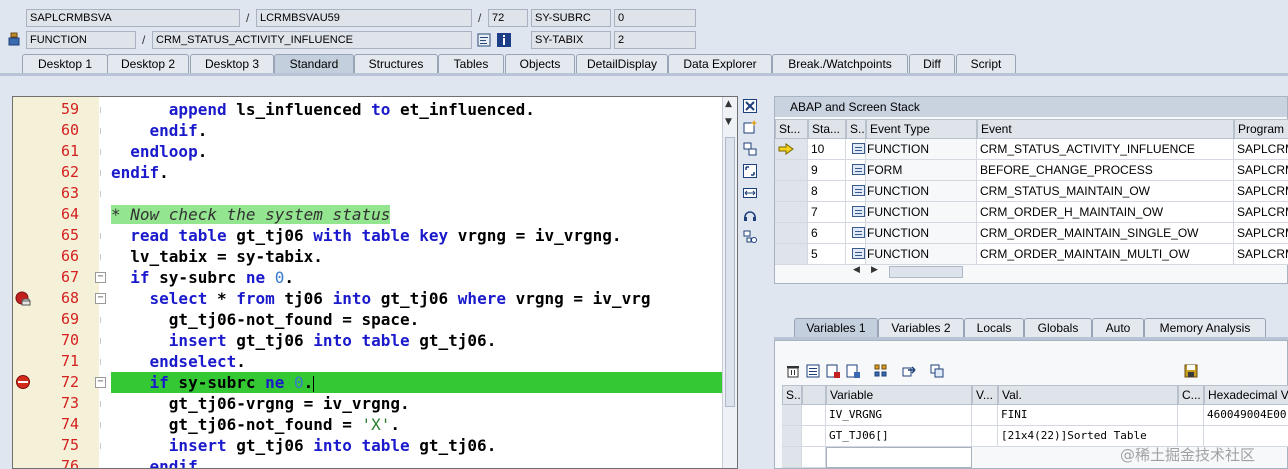  Describe the element at coordinates (1191, 415) in the screenshot. I see `variable-c-cell` at that location.